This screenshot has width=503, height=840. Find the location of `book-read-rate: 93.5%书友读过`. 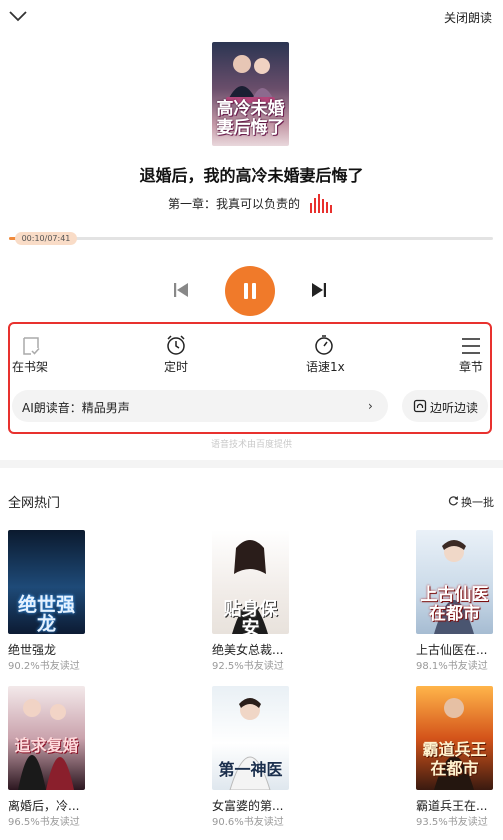

book-read-rate: 93.5%书友读过 is located at coordinates (452, 822).